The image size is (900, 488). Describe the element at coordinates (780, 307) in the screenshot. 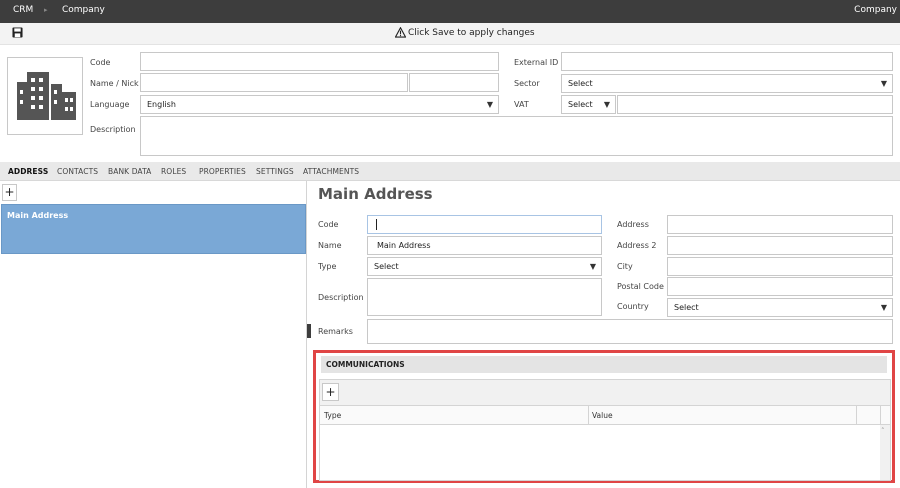

I see `country-select: Select ▼` at that location.